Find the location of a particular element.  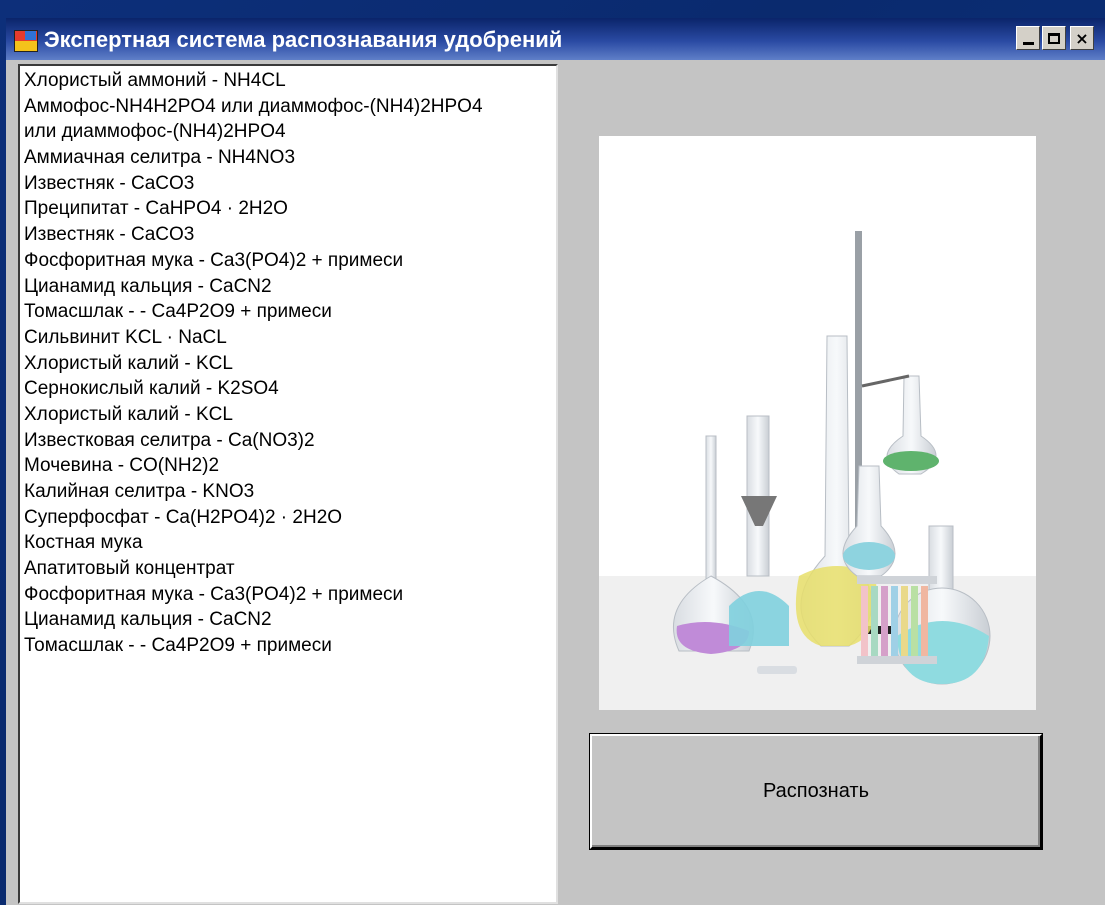

maximize-button is located at coordinates (1054, 38).